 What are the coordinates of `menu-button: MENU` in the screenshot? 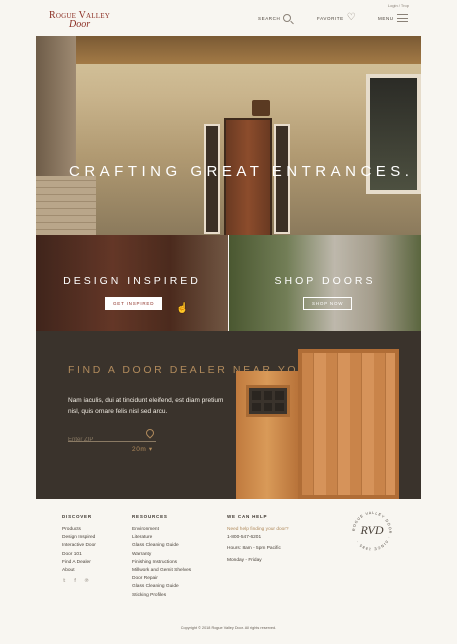 It's located at (393, 18).